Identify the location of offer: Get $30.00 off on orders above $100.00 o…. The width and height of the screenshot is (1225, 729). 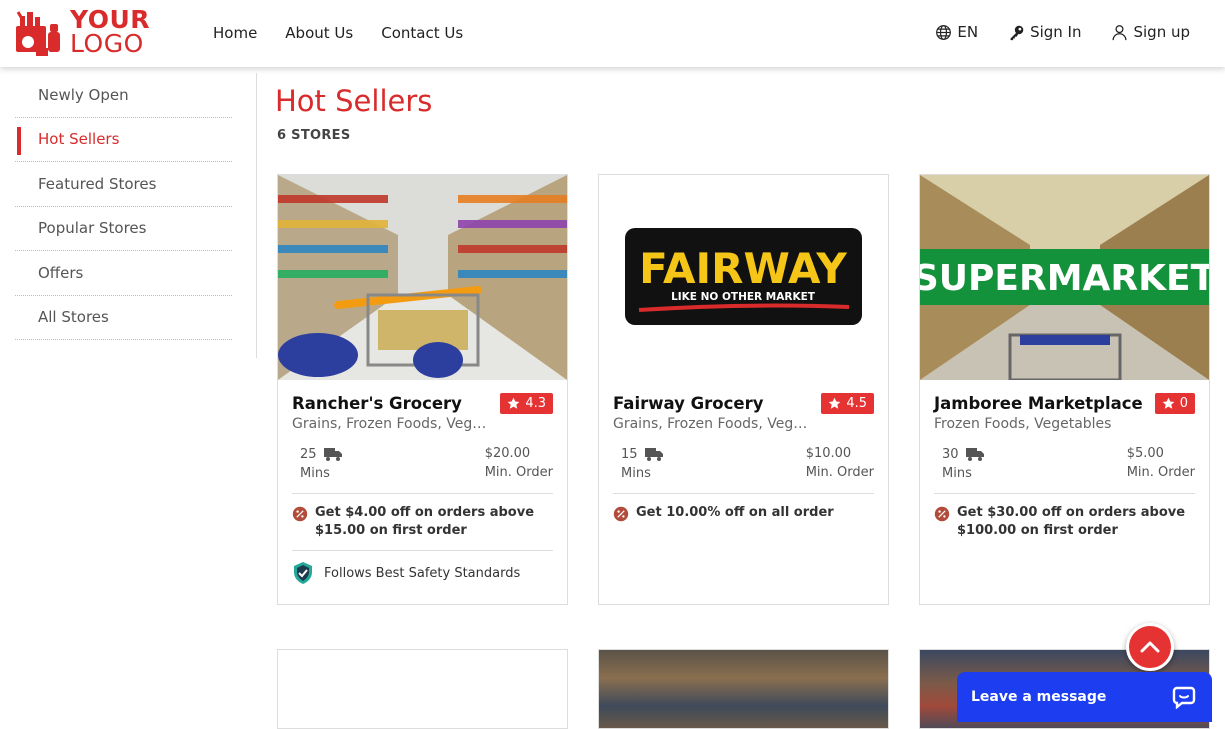
(1064, 522).